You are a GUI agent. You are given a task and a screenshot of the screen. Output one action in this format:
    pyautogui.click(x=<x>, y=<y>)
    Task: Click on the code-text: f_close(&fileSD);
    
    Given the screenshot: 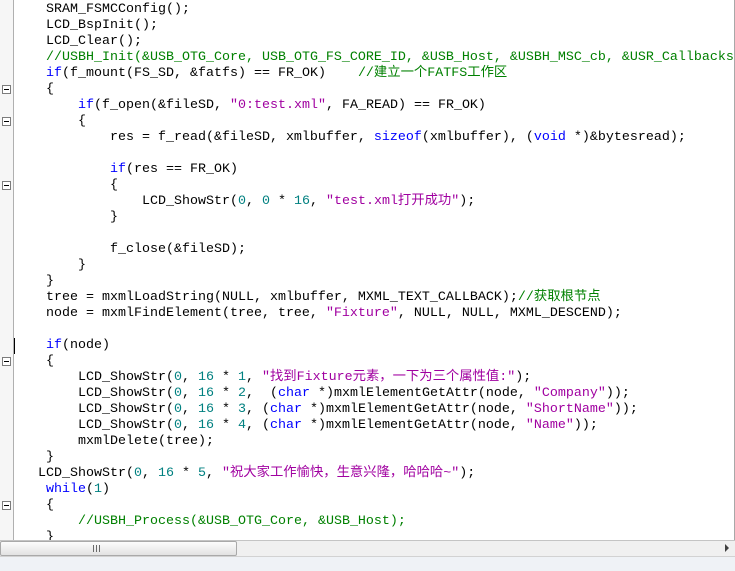 What is the action you would take?
    pyautogui.click(x=130, y=249)
    